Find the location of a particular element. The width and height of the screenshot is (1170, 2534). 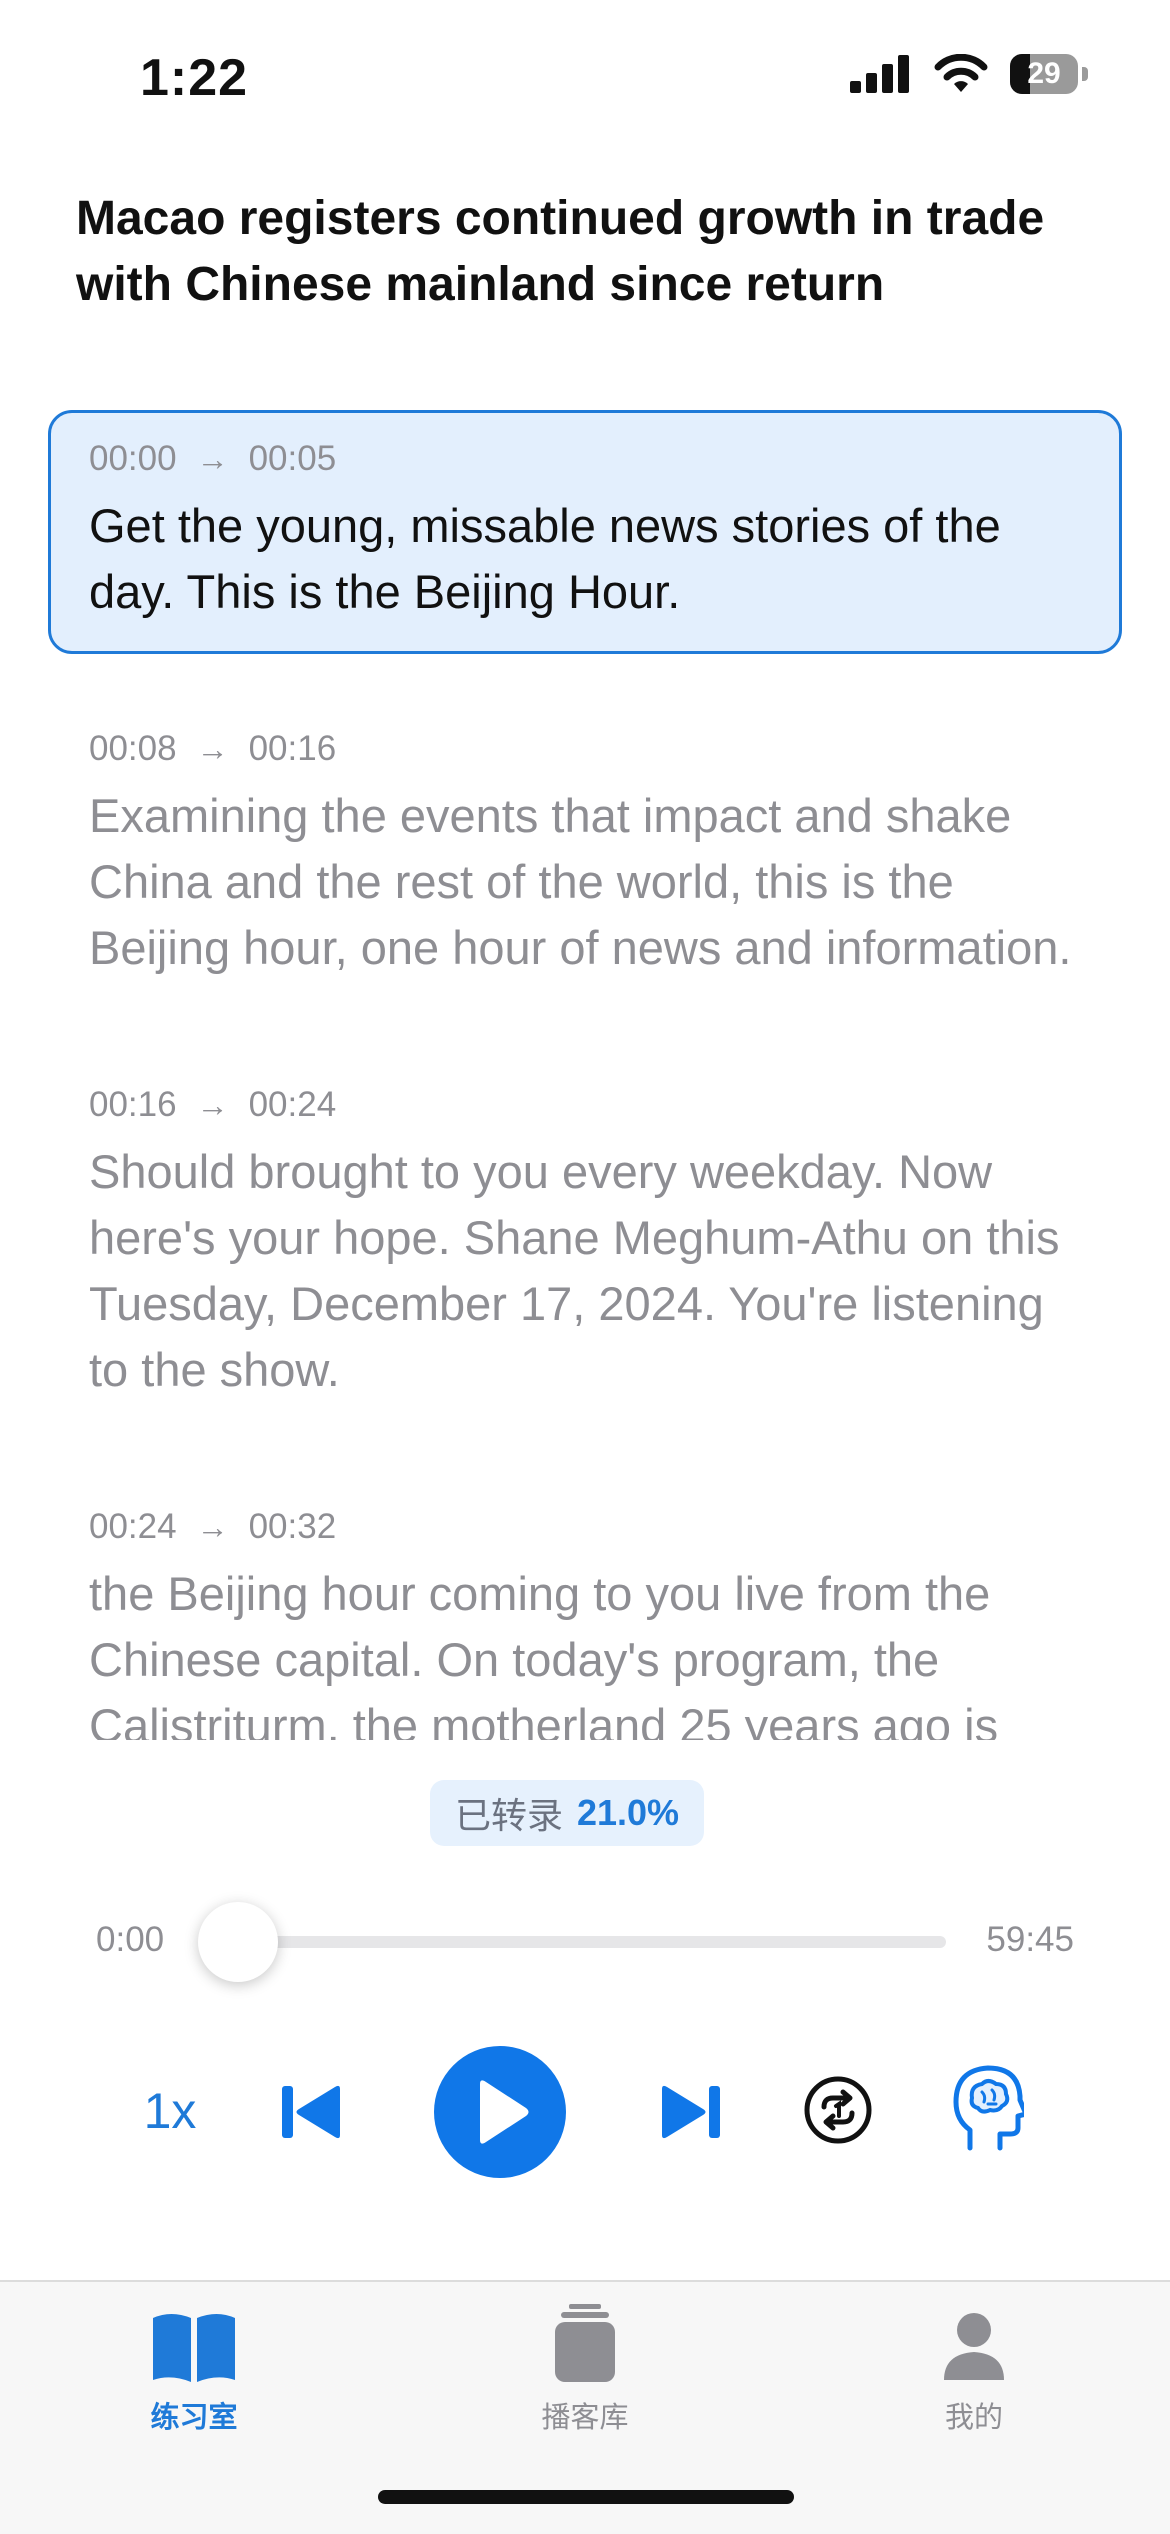

playback-progress: 0:00 59:45 is located at coordinates (585, 1941).